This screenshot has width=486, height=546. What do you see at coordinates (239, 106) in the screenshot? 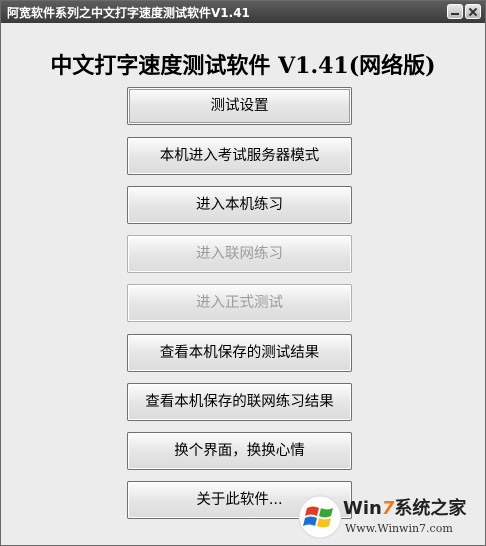
I see `test-settings-button: 测试设置` at bounding box center [239, 106].